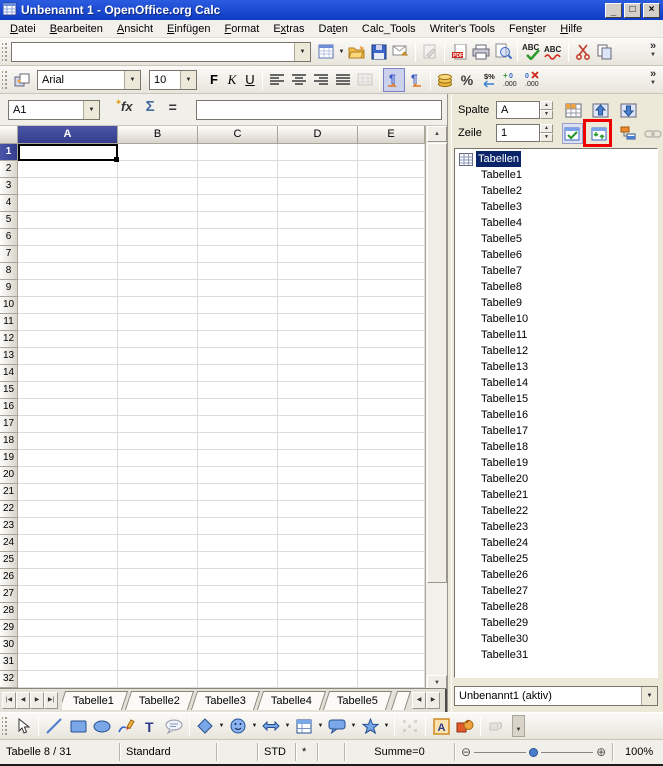  I want to click on cell-e25, so click(391, 560).